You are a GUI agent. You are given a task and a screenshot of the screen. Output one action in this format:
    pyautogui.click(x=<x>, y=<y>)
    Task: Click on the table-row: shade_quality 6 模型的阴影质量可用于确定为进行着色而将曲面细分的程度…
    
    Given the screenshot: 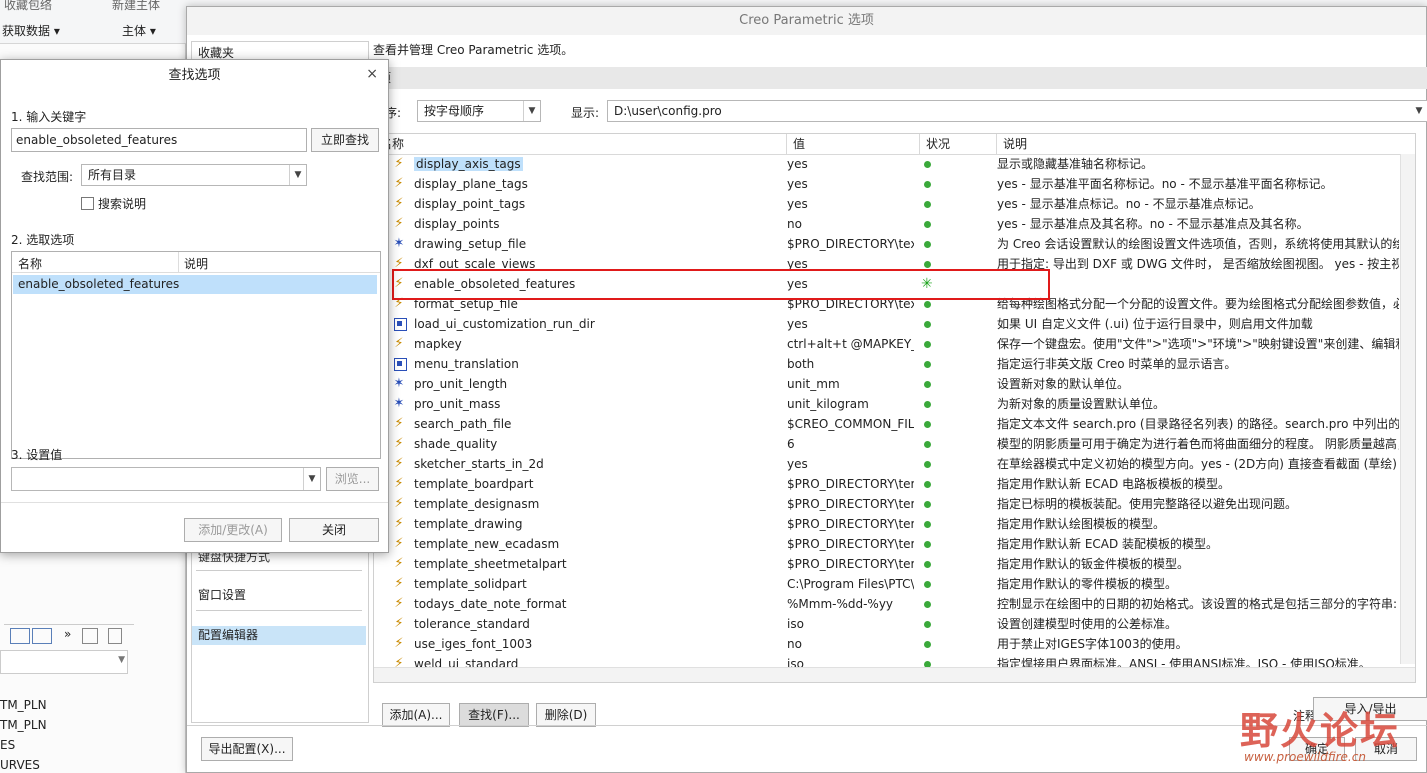 What is the action you would take?
    pyautogui.click(x=886, y=444)
    